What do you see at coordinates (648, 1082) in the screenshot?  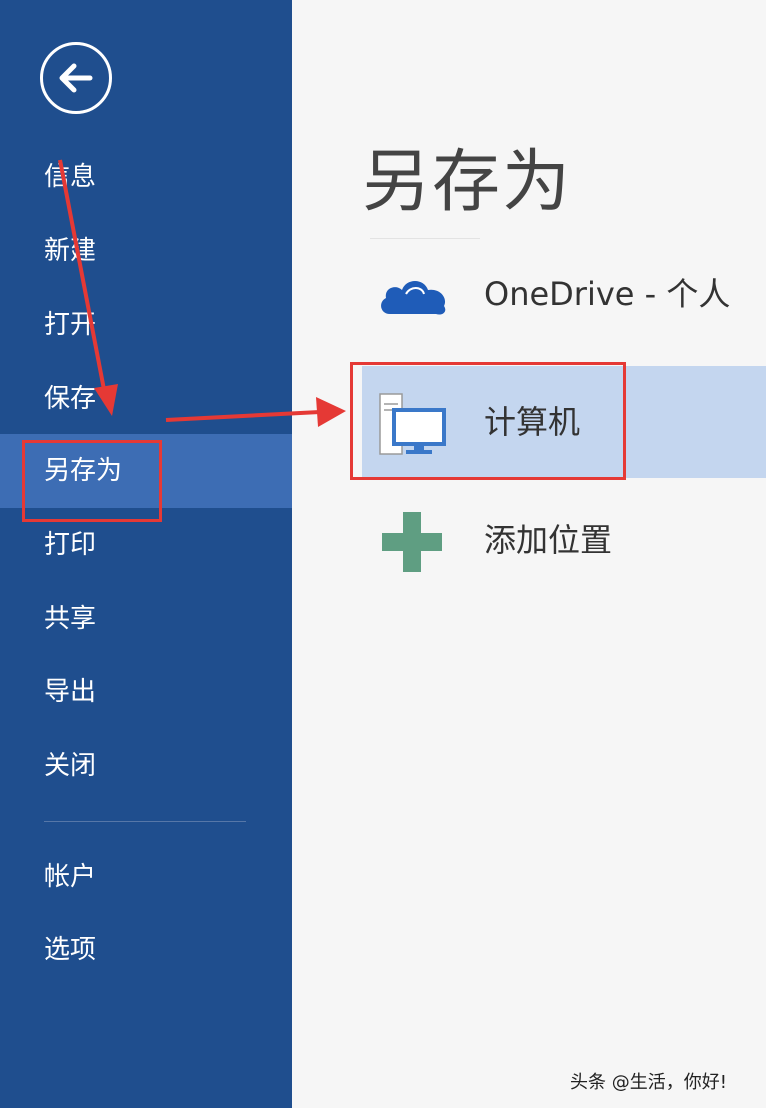 I see `watermark: 头条 @生活，你好!` at bounding box center [648, 1082].